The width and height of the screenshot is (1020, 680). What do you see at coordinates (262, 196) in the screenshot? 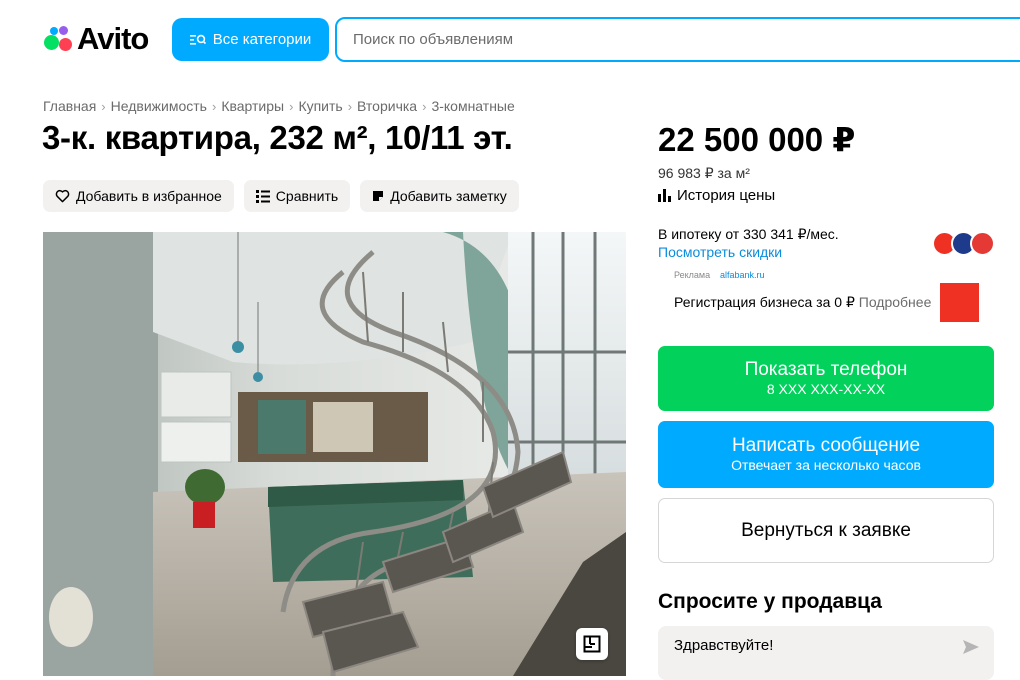
I see `compare-icon` at bounding box center [262, 196].